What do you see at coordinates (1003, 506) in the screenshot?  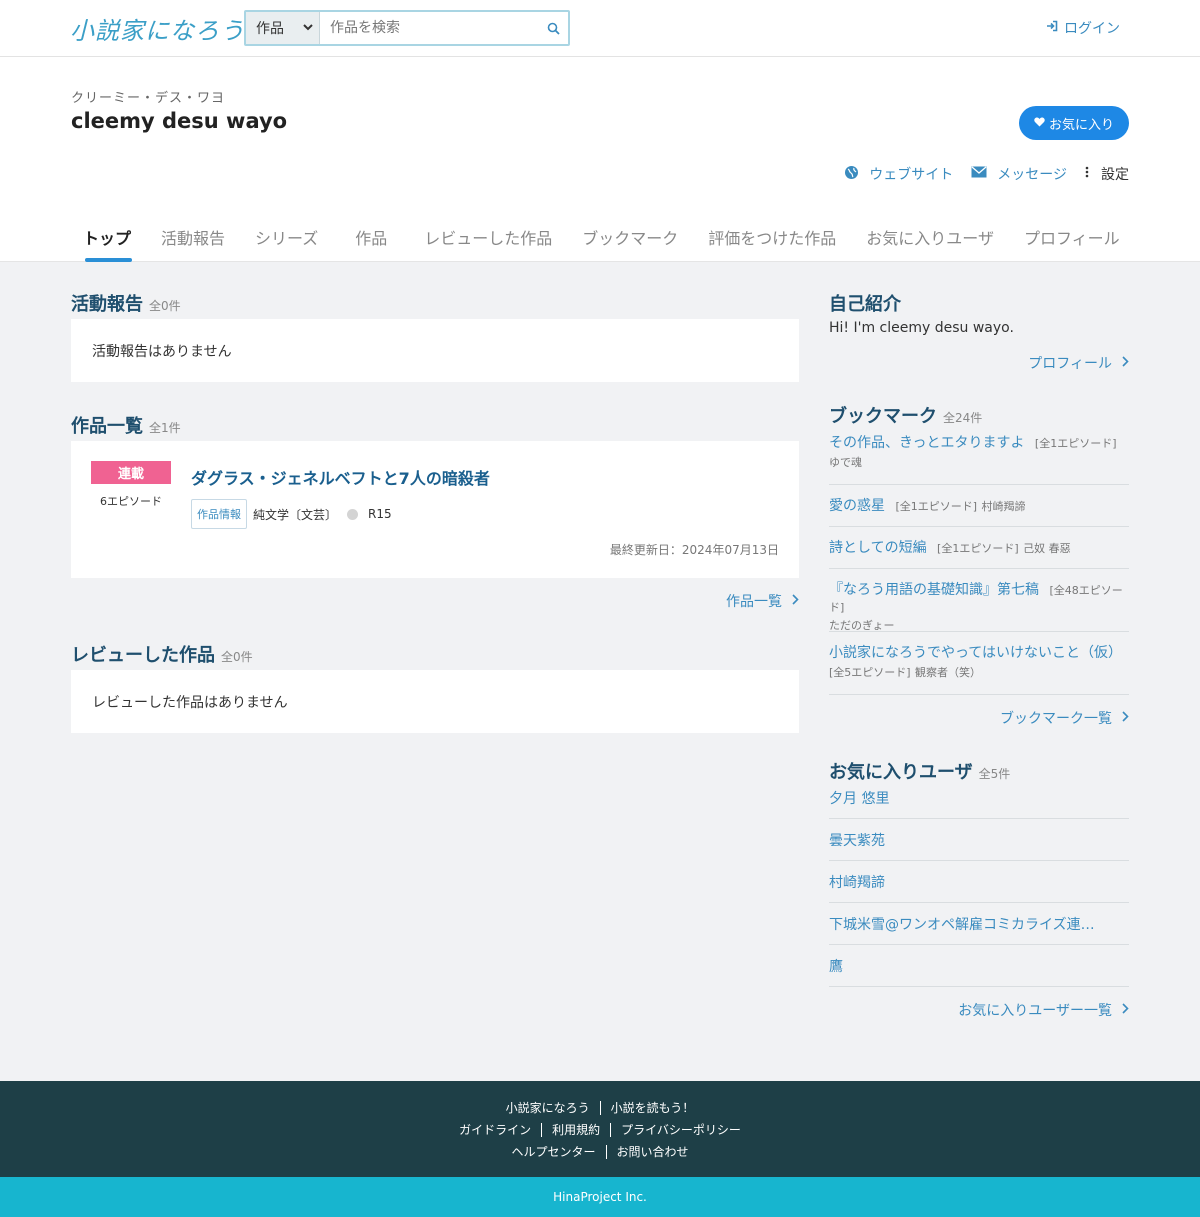 I see `bookmark-author: 村崎羯諦` at bounding box center [1003, 506].